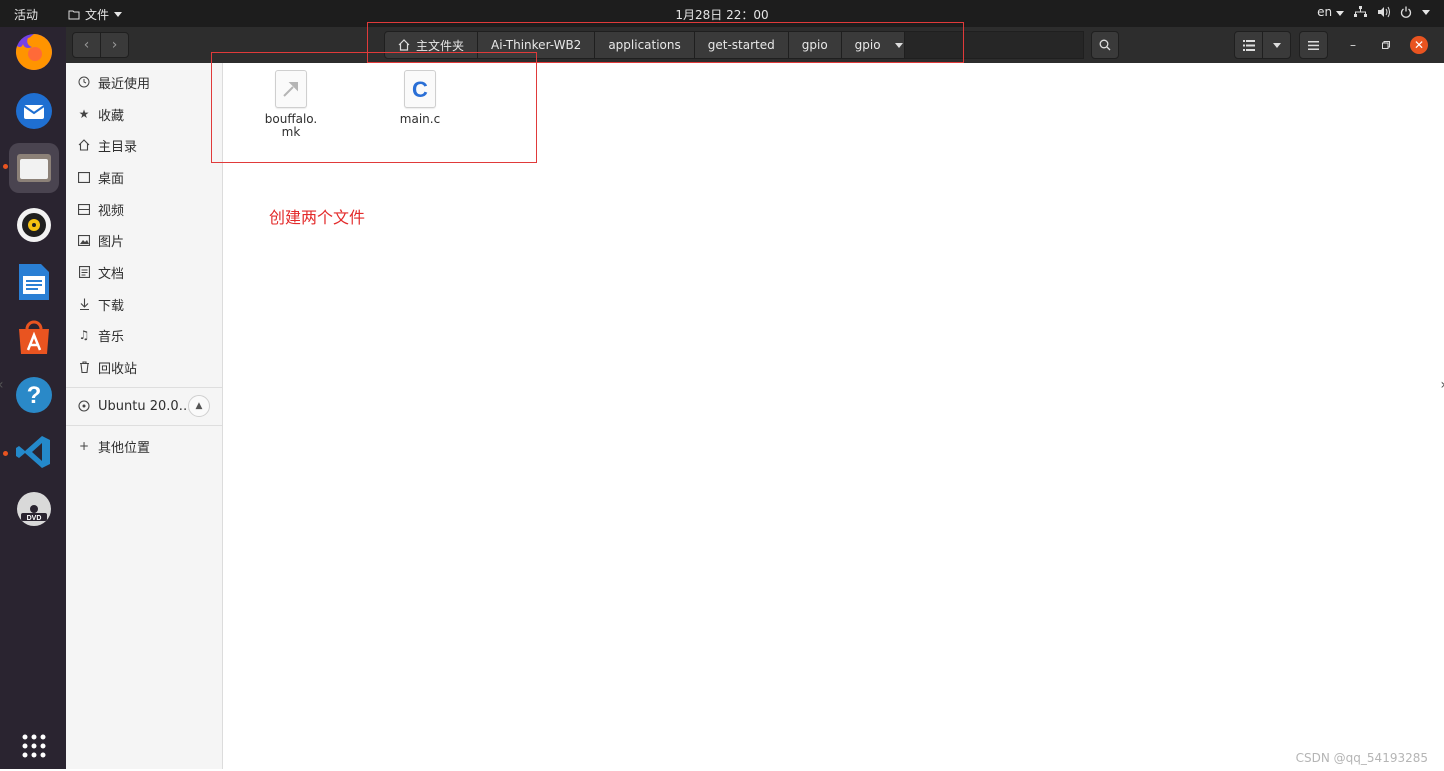  I want to click on document-icon, so click(84, 272).